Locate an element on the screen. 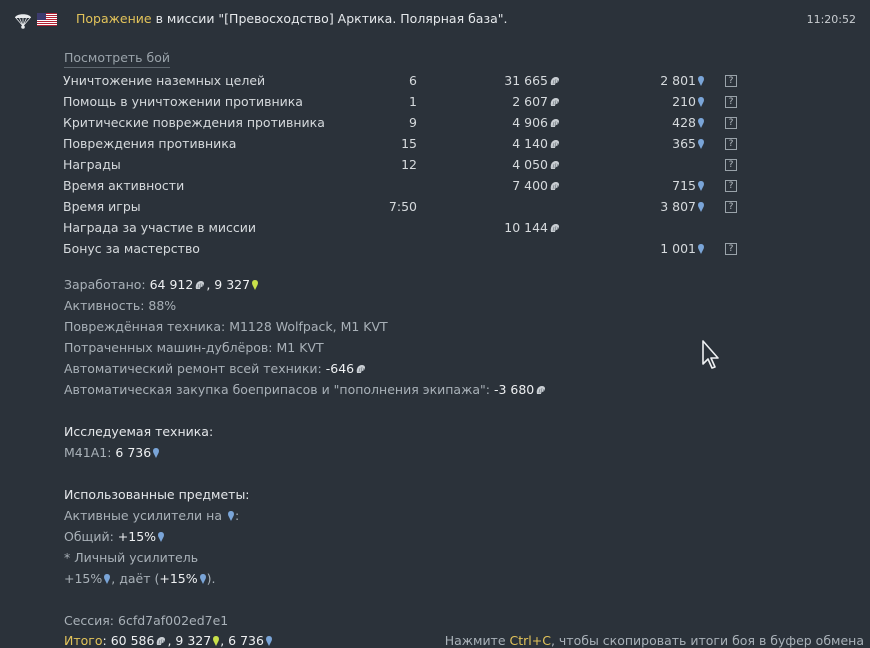 Image resolution: width=870 pixels, height=648 pixels. earned-ge: 9 327 is located at coordinates (232, 284).